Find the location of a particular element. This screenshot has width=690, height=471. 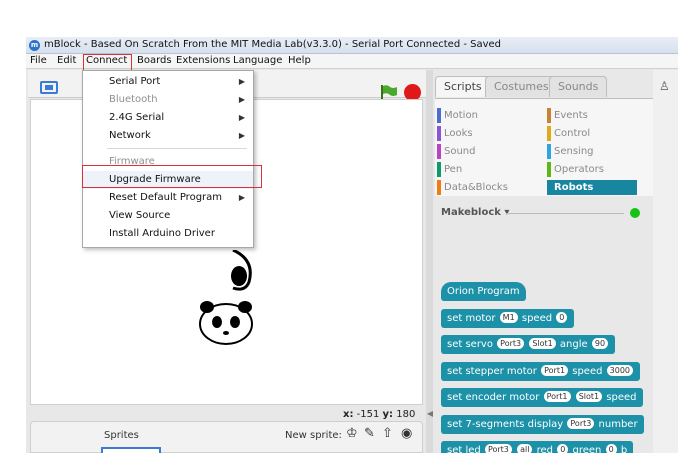

block-text: set encoder motor is located at coordinates (493, 397).